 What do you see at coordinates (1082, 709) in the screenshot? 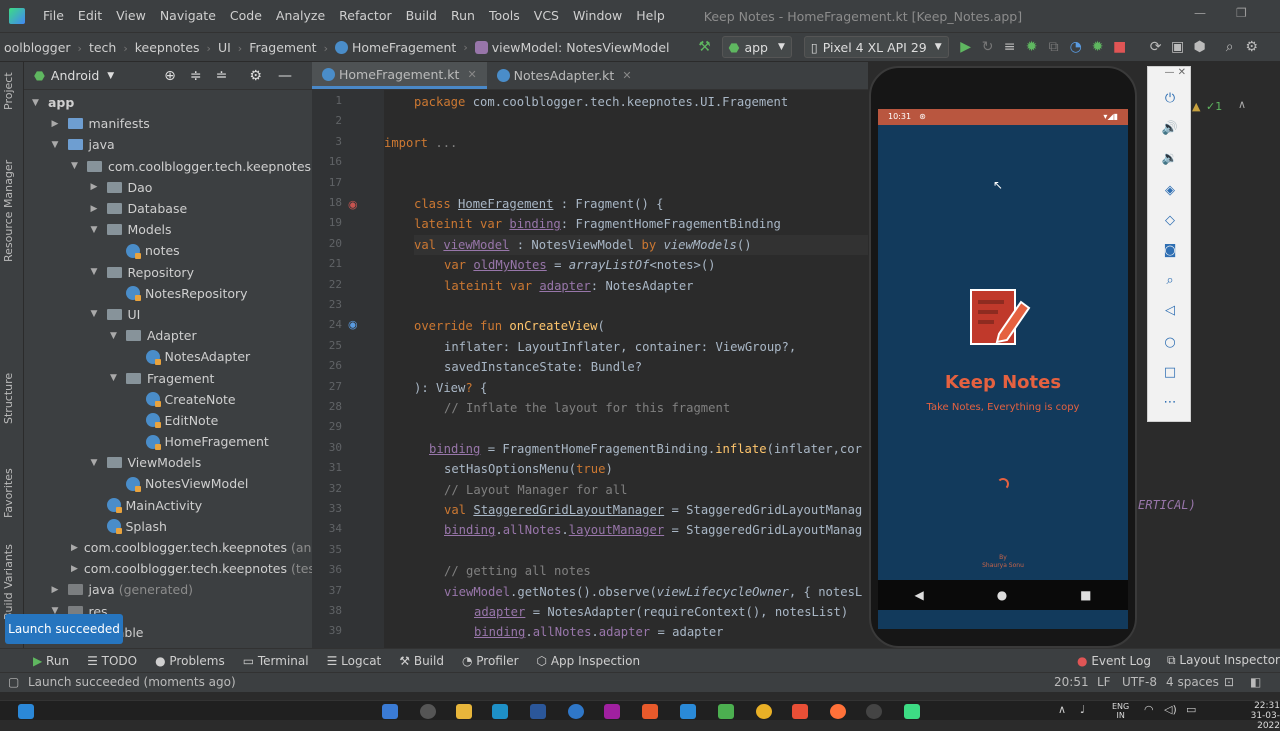
I see `microphone-icon: ♩` at bounding box center [1082, 709].